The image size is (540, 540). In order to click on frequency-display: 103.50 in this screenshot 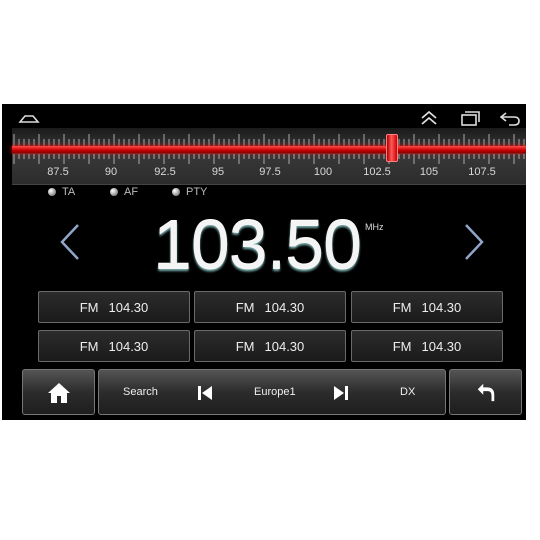, I will do `click(257, 245)`.